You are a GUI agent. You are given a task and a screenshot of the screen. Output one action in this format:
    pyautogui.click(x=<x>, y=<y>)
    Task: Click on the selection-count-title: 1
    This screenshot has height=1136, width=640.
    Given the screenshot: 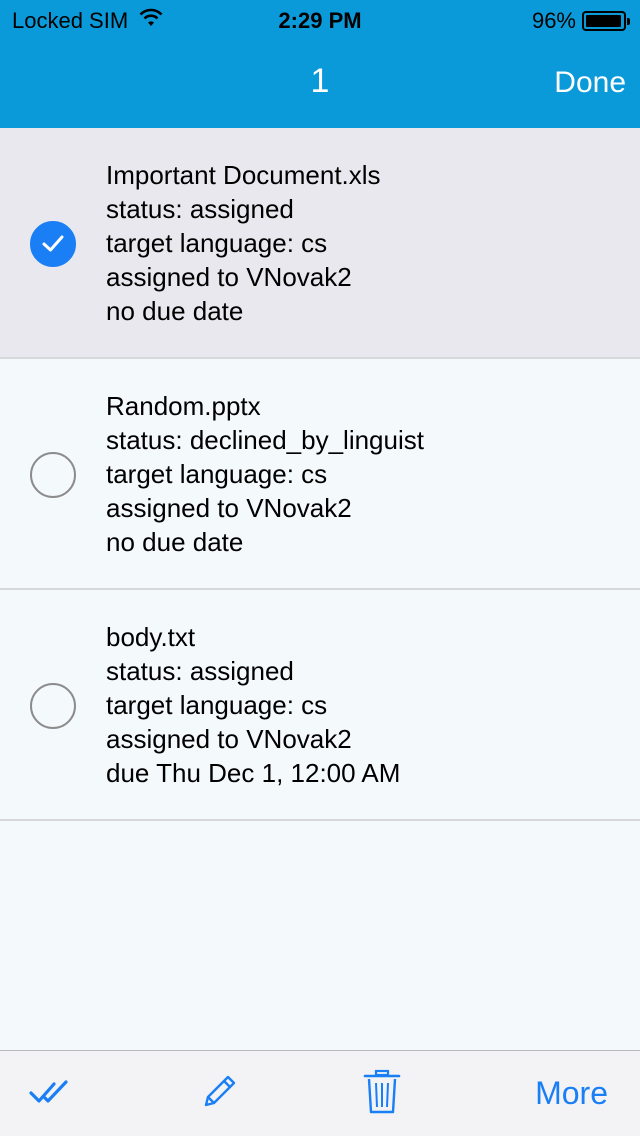 What is the action you would take?
    pyautogui.click(x=320, y=81)
    